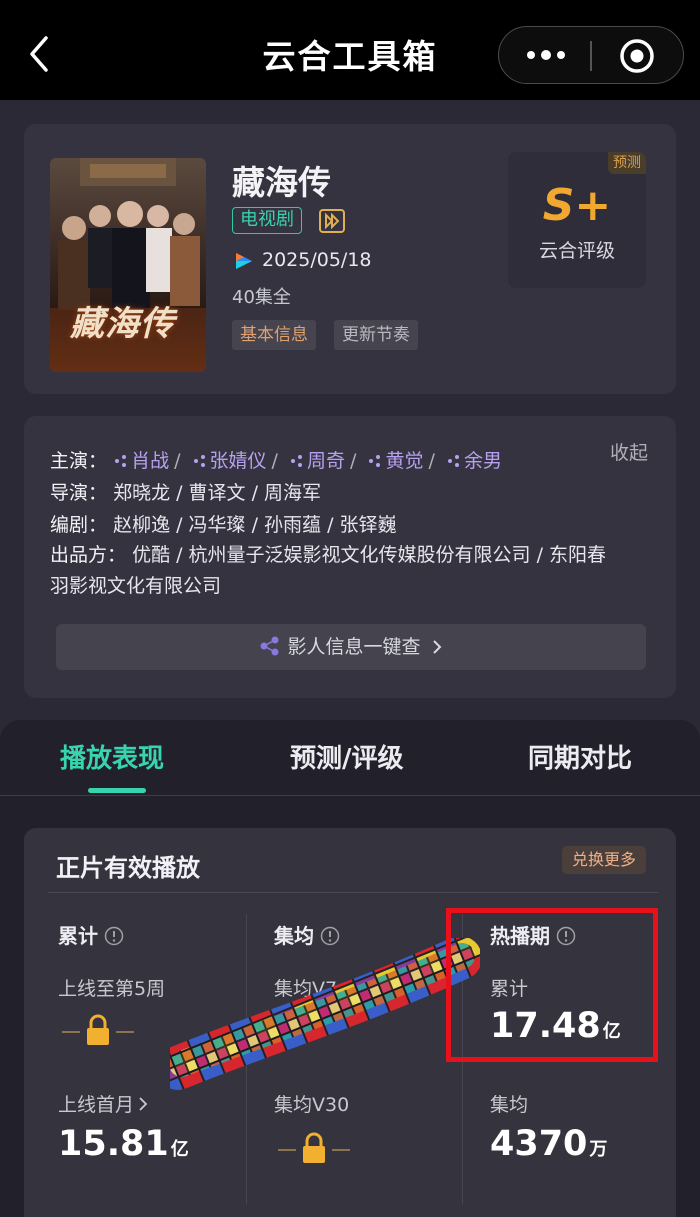  Describe the element at coordinates (637, 56) in the screenshot. I see `close-target-icon` at that location.